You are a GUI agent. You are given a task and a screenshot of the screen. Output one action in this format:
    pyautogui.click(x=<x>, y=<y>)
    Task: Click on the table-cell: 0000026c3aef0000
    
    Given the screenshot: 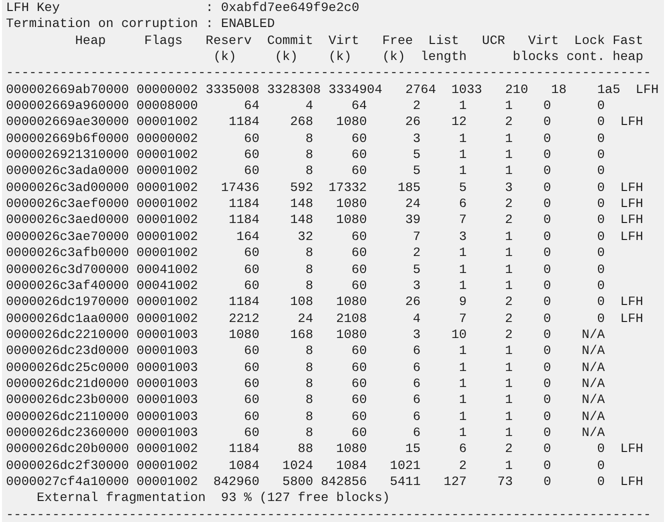 What is the action you would take?
    pyautogui.click(x=67, y=204)
    